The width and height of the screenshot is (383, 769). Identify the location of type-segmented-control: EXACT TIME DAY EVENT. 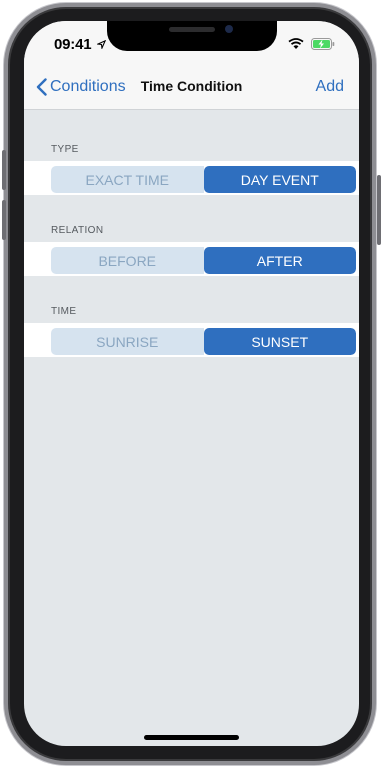
(203, 179).